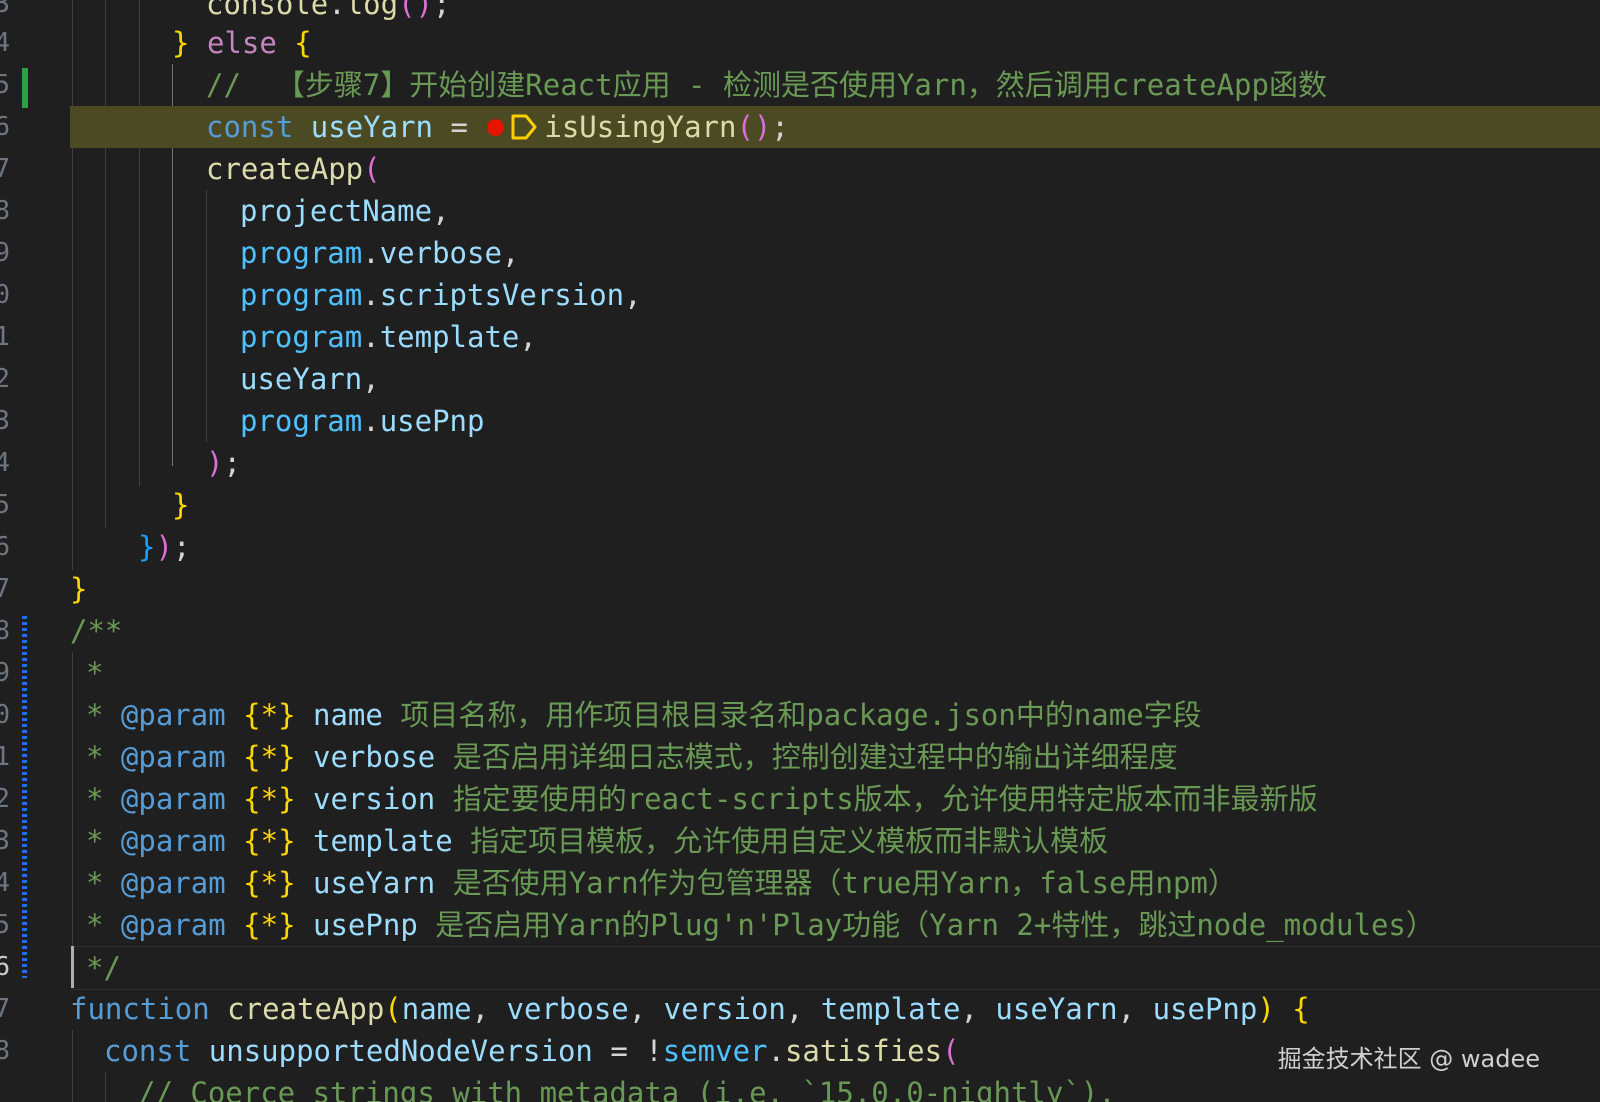 The width and height of the screenshot is (1600, 1102). I want to click on token: satisfies, so click(863, 1051).